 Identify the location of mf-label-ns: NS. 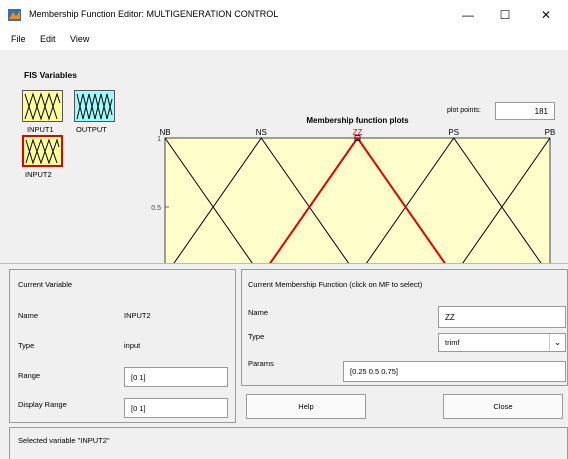
(261, 132).